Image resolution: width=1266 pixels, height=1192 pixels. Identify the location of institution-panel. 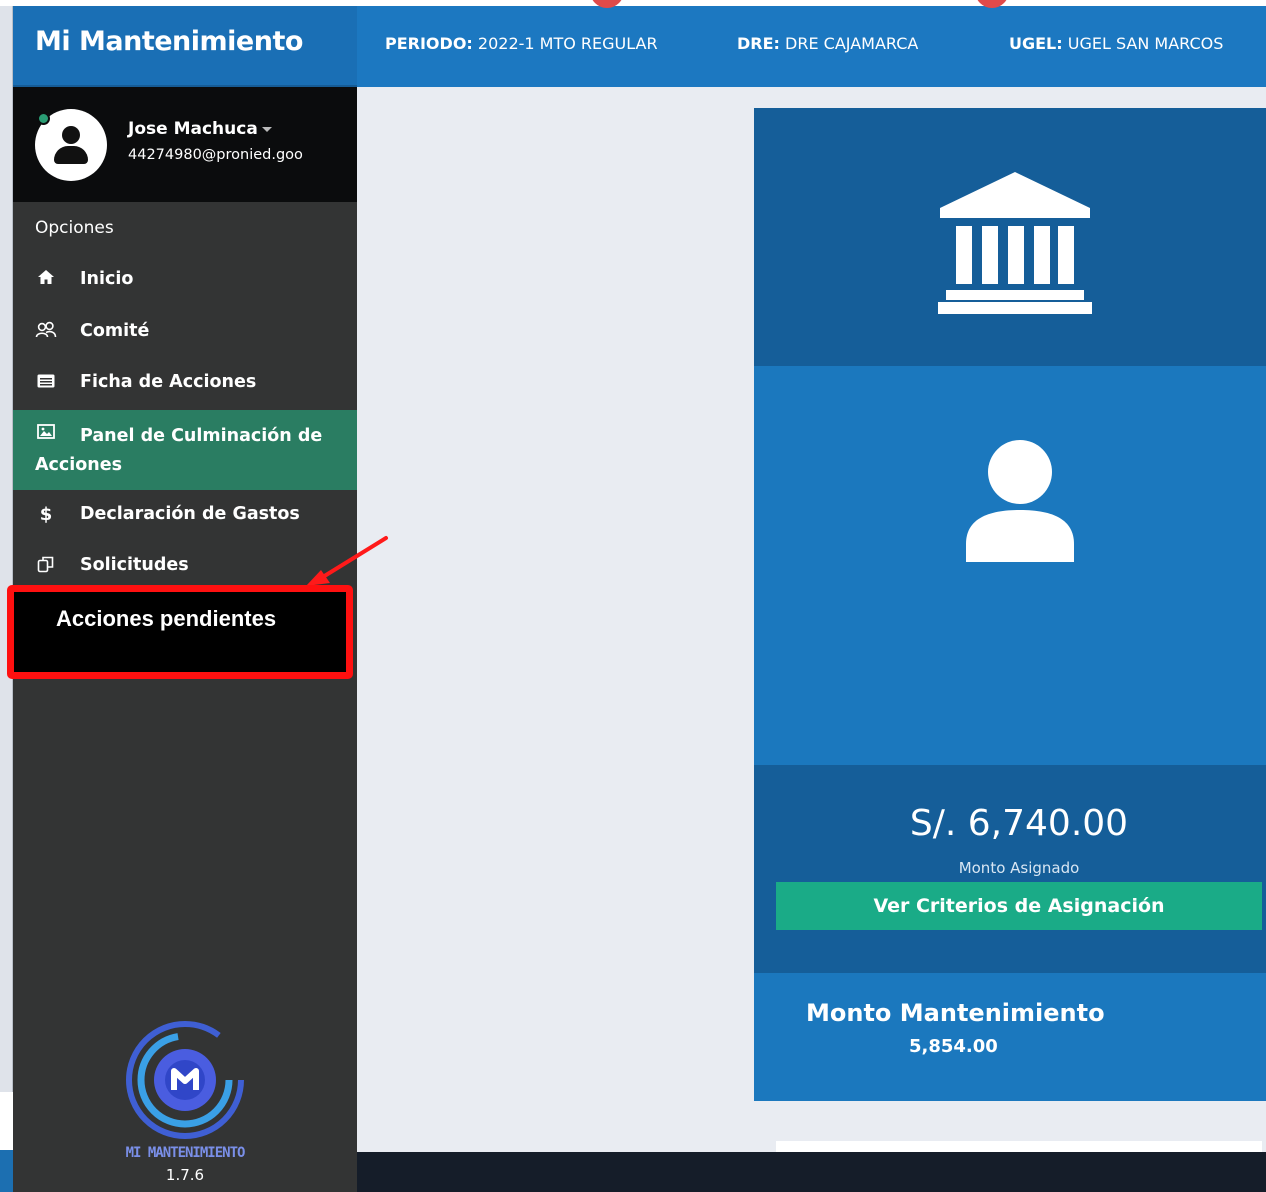
(1010, 237).